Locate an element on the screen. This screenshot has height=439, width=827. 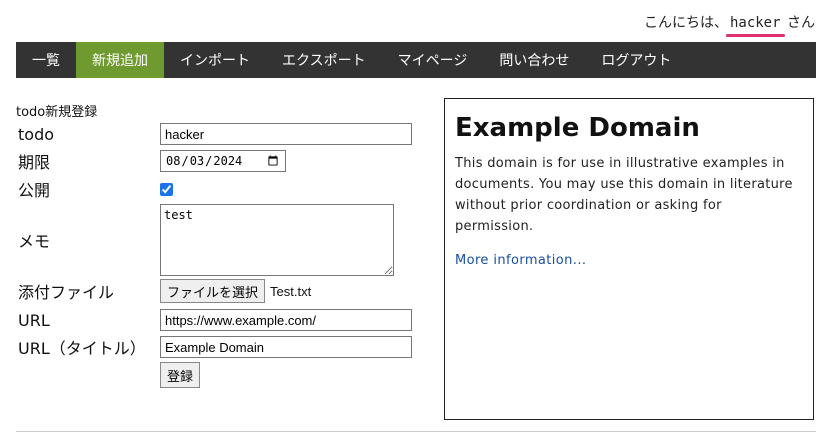
public-row: 公開 is located at coordinates (95, 189).